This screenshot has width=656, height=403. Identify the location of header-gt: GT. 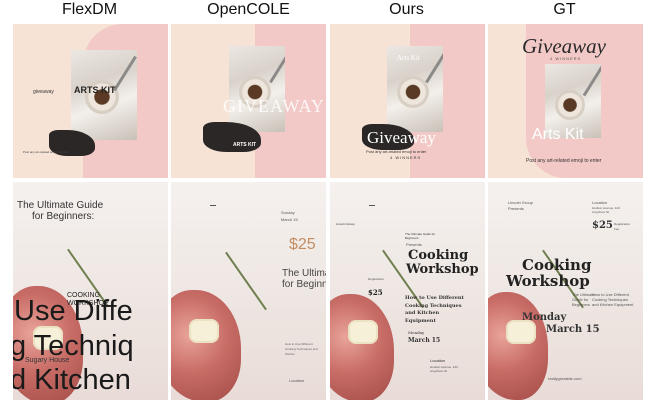
(564, 9).